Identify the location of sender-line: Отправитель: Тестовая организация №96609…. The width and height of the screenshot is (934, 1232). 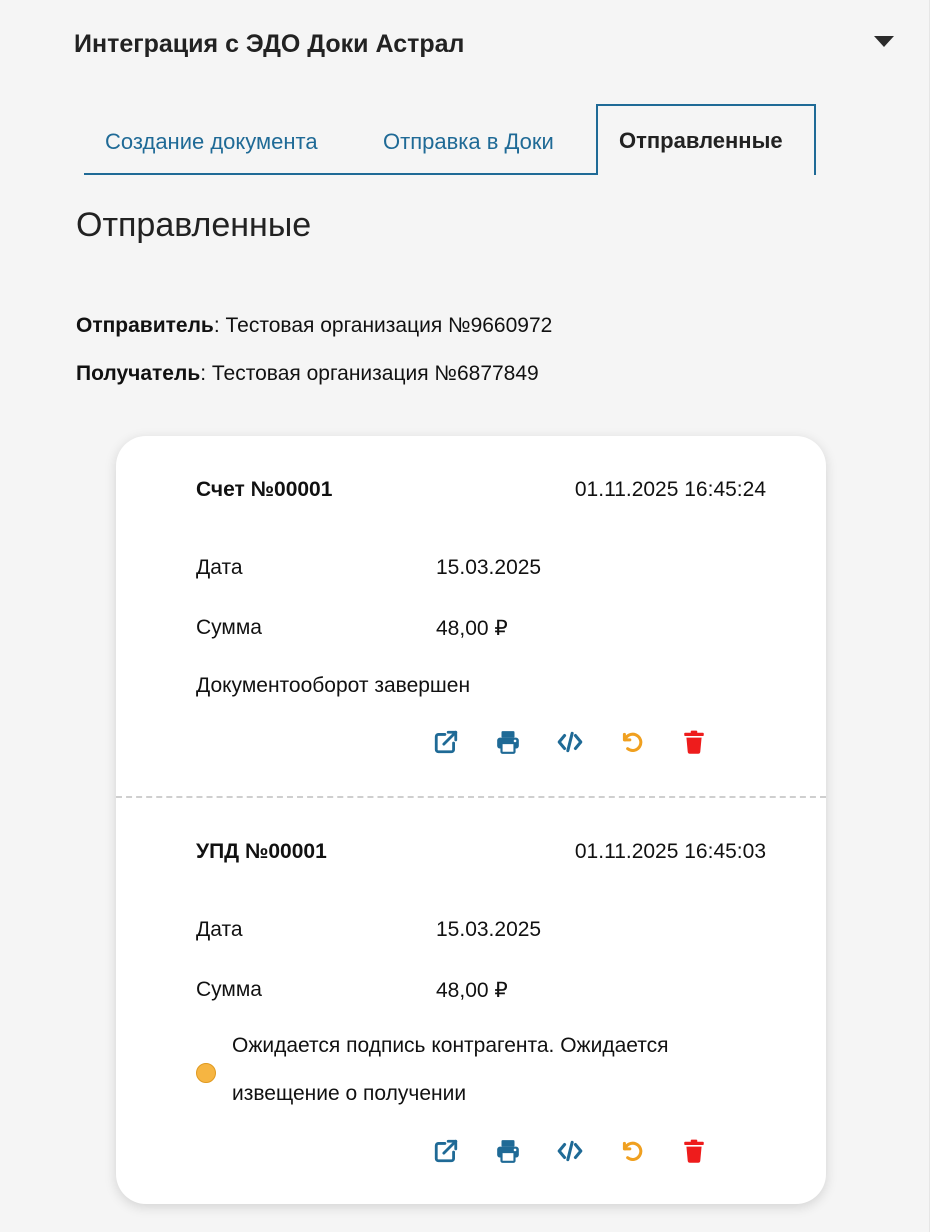
(314, 326).